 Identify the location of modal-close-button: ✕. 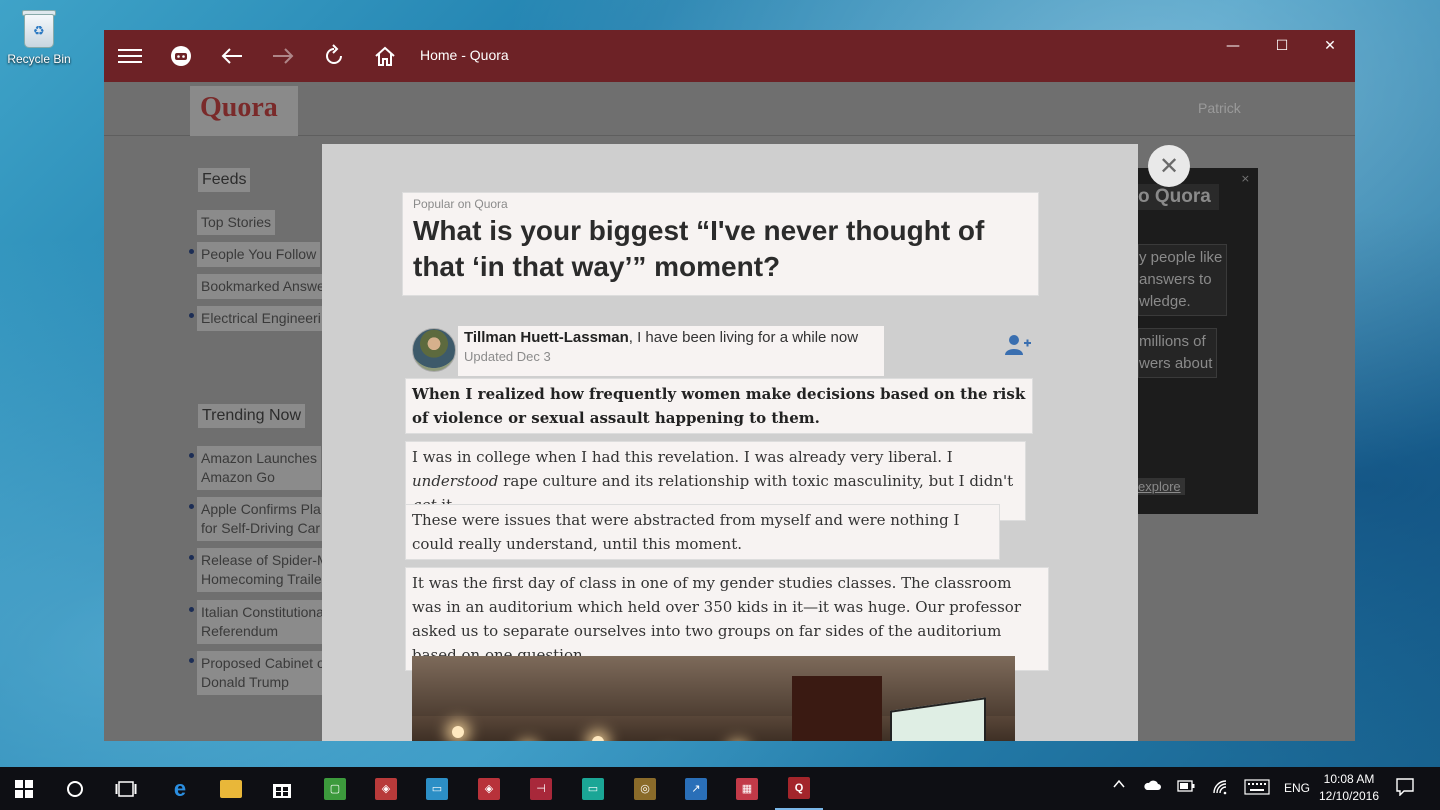
(1169, 166).